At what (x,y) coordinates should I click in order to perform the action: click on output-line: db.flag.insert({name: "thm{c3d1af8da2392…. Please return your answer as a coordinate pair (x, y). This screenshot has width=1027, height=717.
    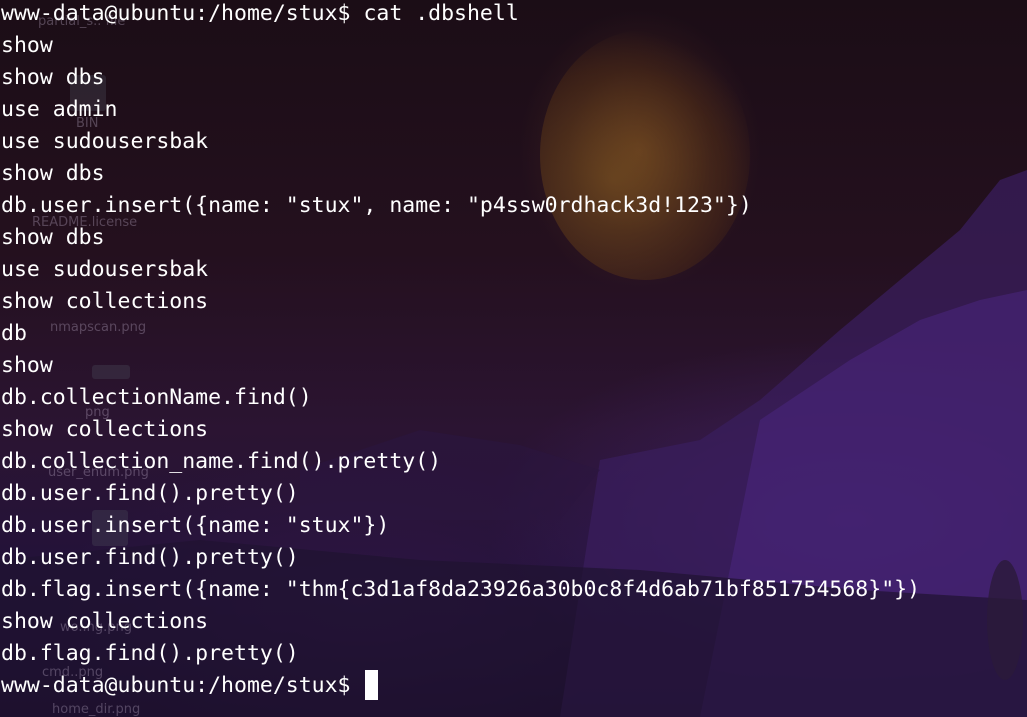
    Looking at the image, I should click on (461, 589).